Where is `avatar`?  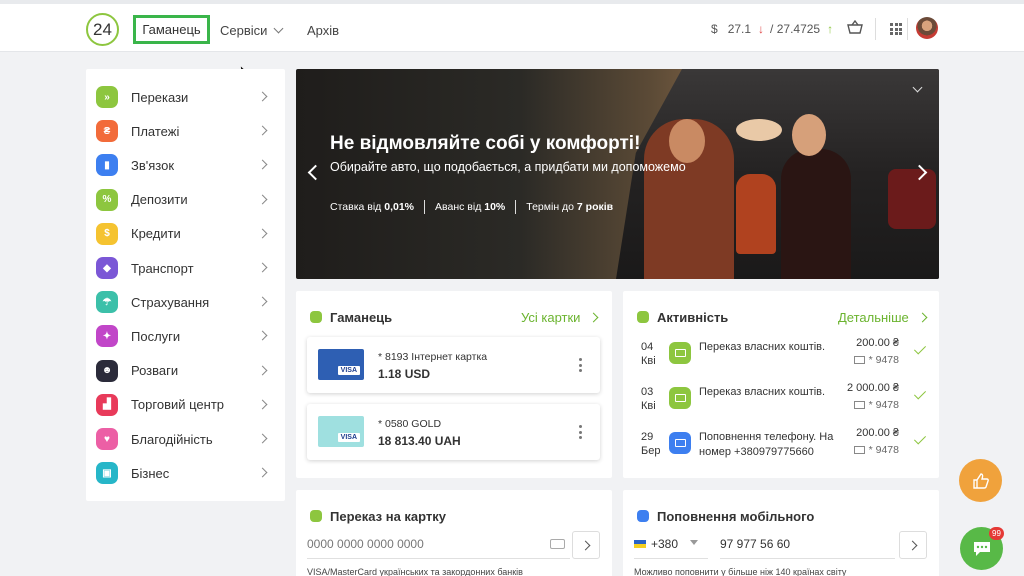 avatar is located at coordinates (927, 28).